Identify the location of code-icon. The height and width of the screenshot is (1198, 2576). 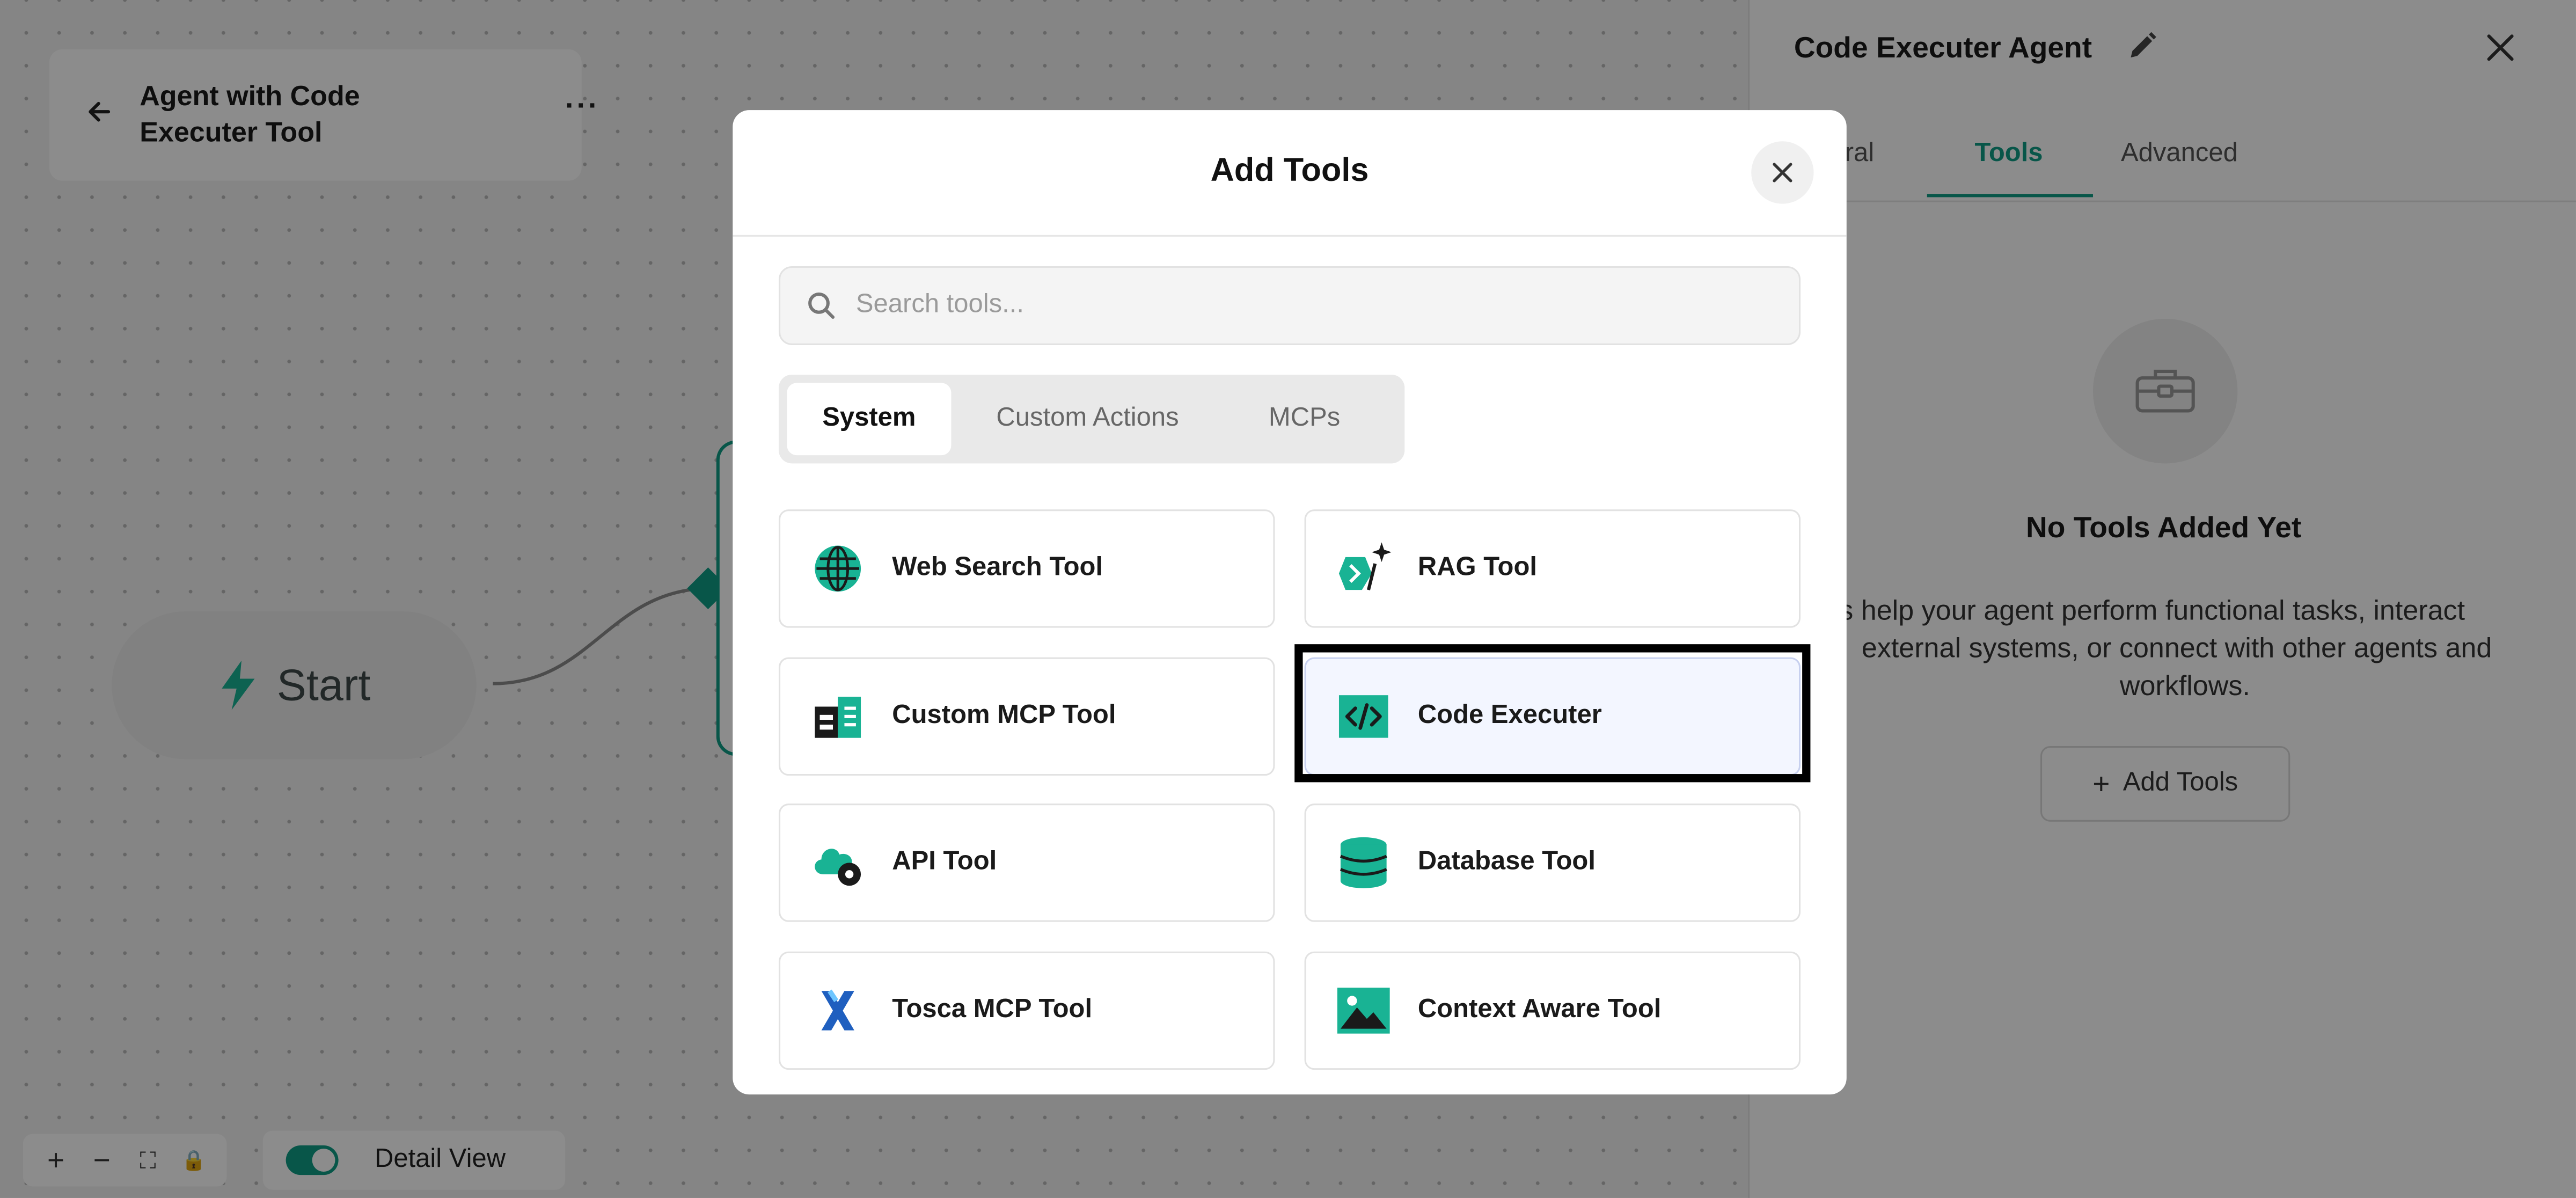
(1364, 717).